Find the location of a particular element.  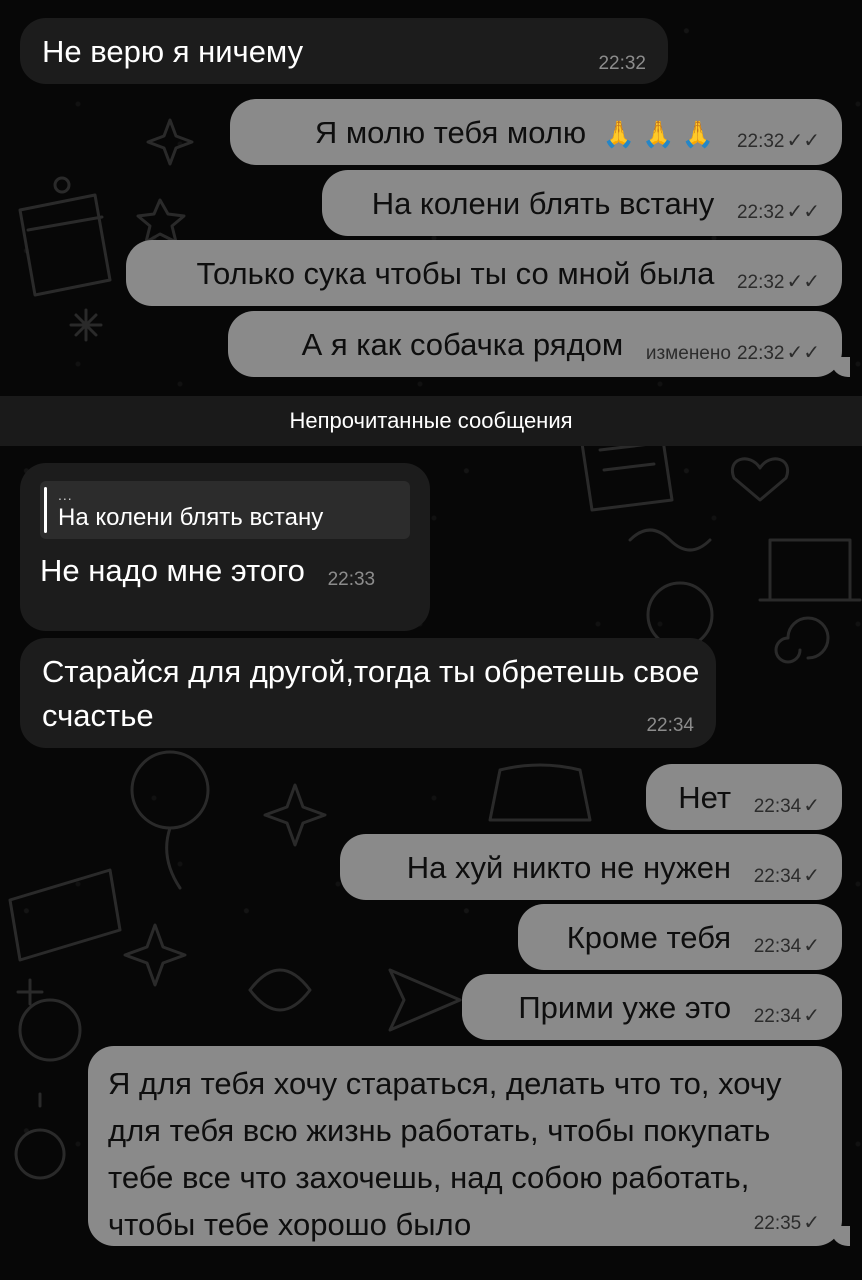

message-text: Я молю тебя молю is located at coordinates (450, 132).